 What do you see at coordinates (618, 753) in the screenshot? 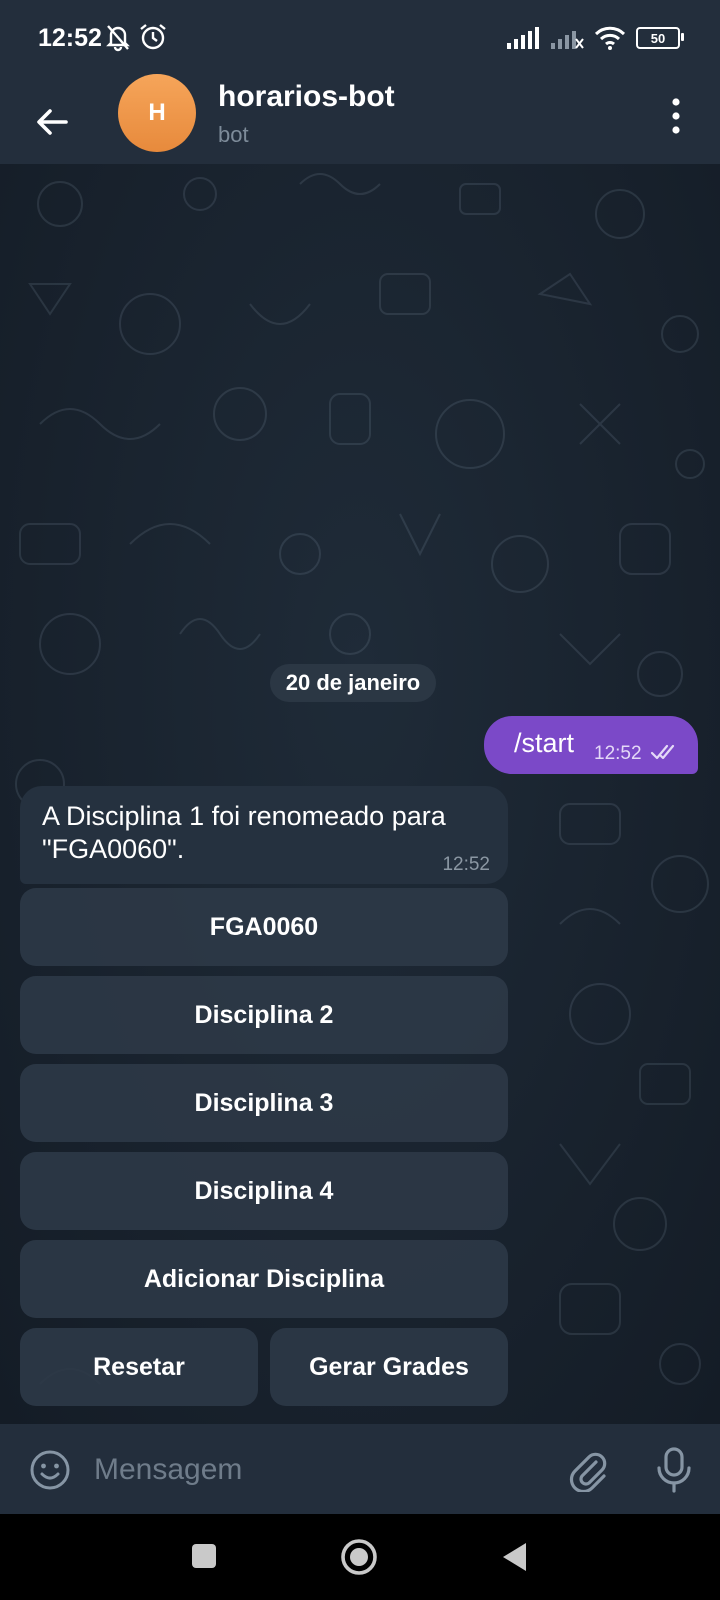
I see `outgoing-message-time: 12:52` at bounding box center [618, 753].